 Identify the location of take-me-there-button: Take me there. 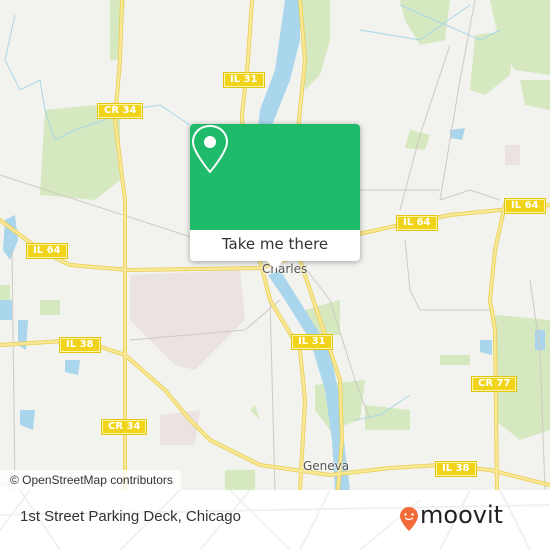
(275, 245).